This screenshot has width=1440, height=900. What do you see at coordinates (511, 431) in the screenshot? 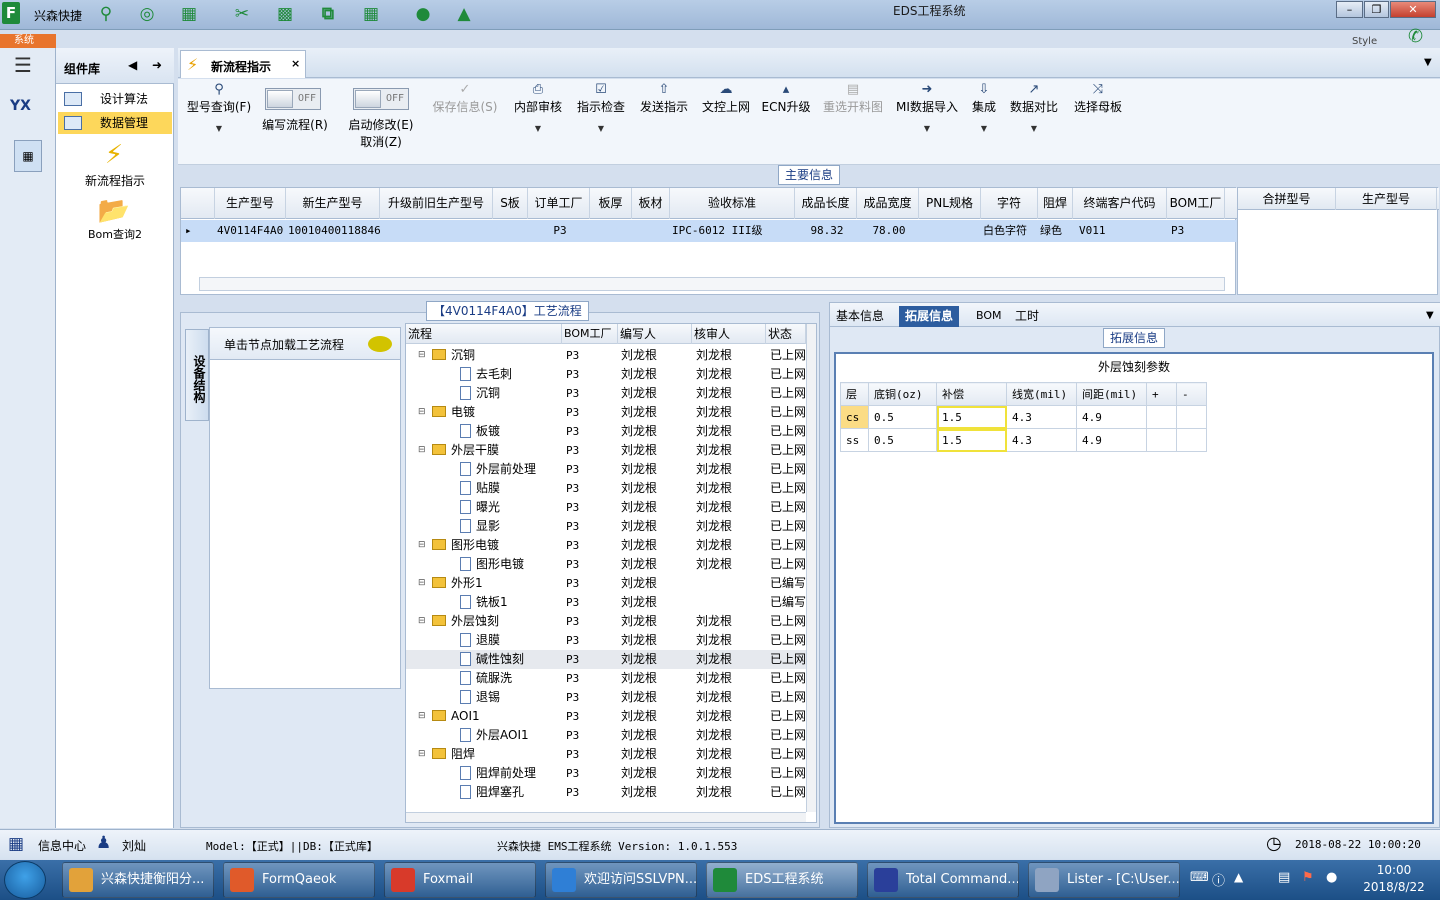
I see `tree-node: 板镀` at bounding box center [511, 431].